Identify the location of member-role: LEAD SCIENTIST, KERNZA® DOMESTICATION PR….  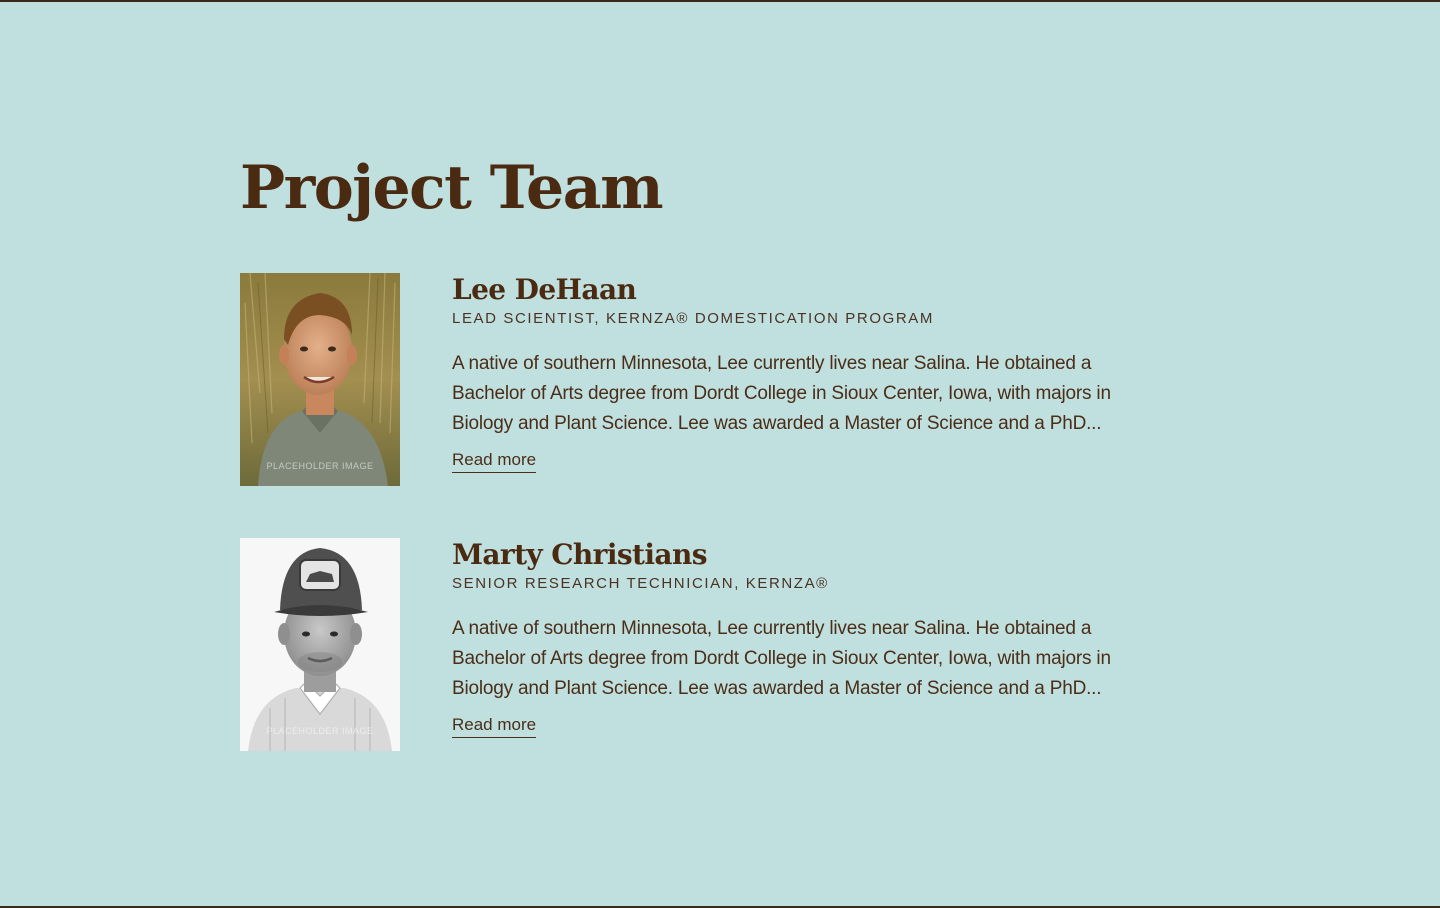
(693, 318).